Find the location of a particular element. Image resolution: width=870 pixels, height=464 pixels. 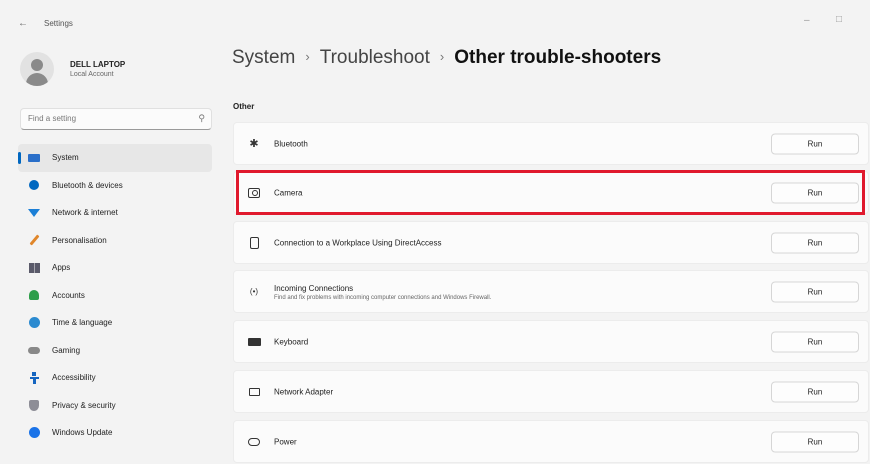

maximize-button: □ is located at coordinates (839, 19).